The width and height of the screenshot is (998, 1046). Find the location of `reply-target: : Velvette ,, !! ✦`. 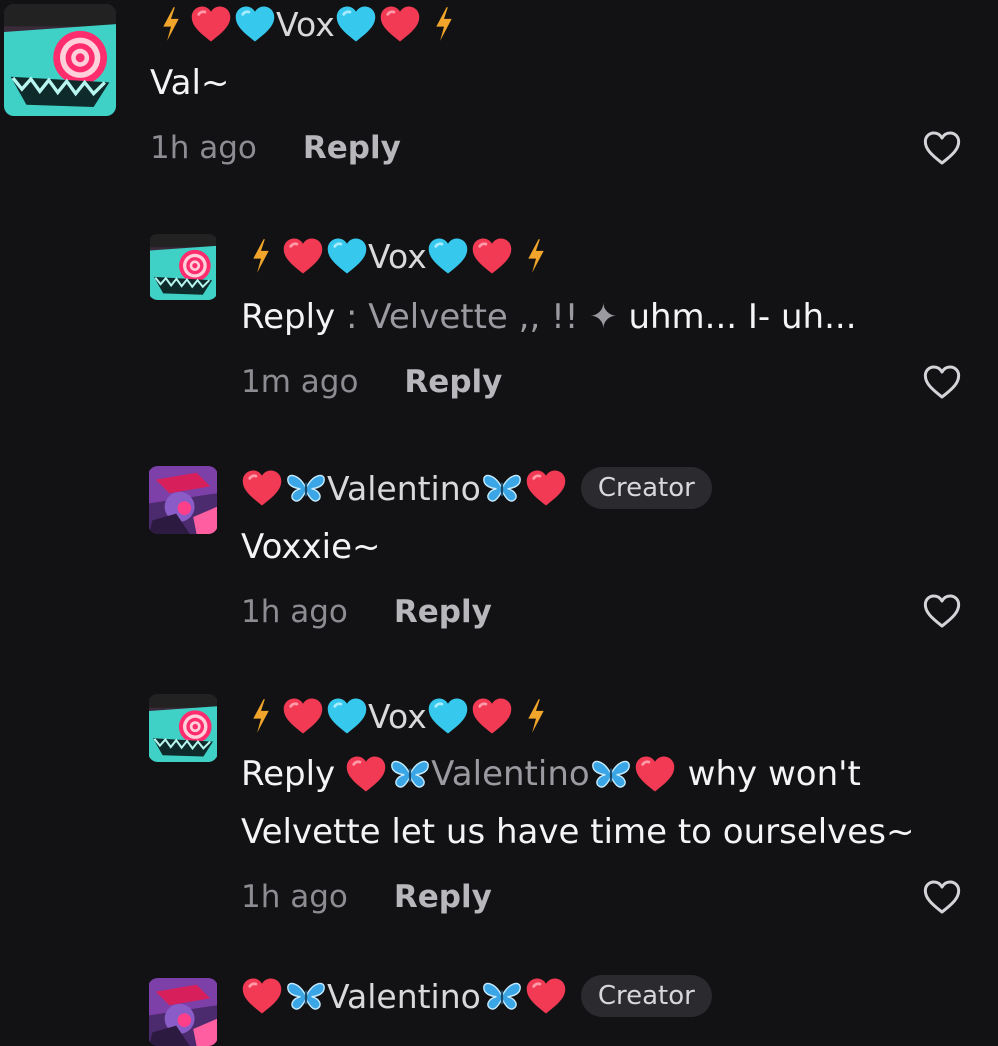

reply-target: : Velvette ,, !! ✦ is located at coordinates (482, 317).